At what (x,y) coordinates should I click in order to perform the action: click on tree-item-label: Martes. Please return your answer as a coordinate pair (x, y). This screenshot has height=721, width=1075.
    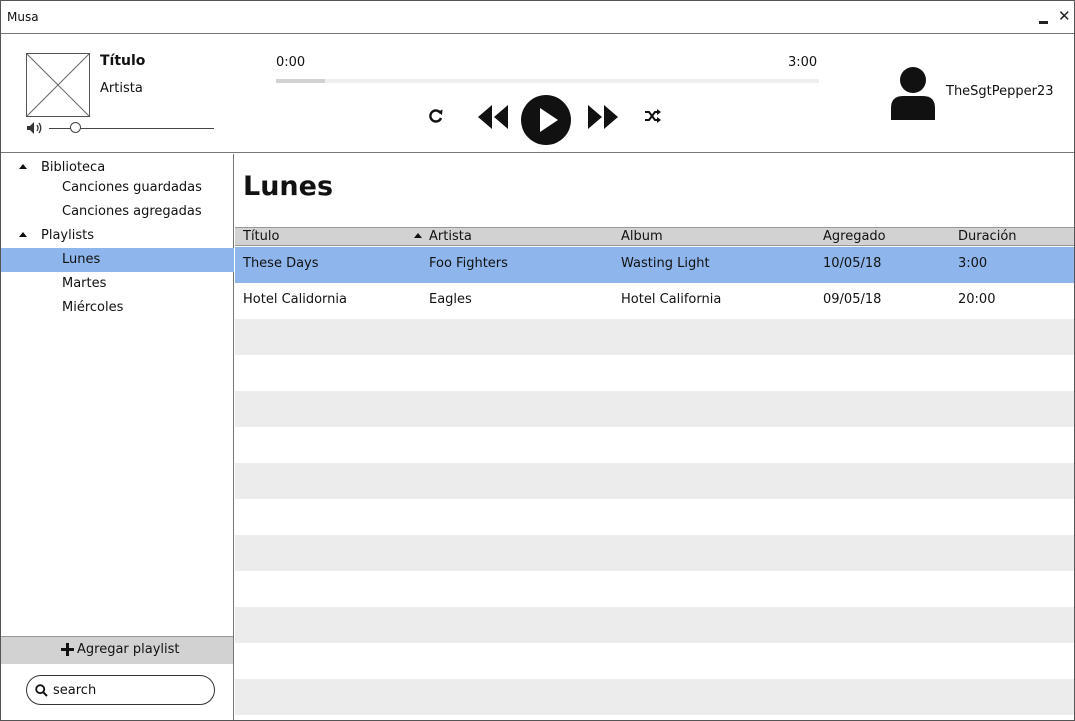
    Looking at the image, I should click on (84, 283).